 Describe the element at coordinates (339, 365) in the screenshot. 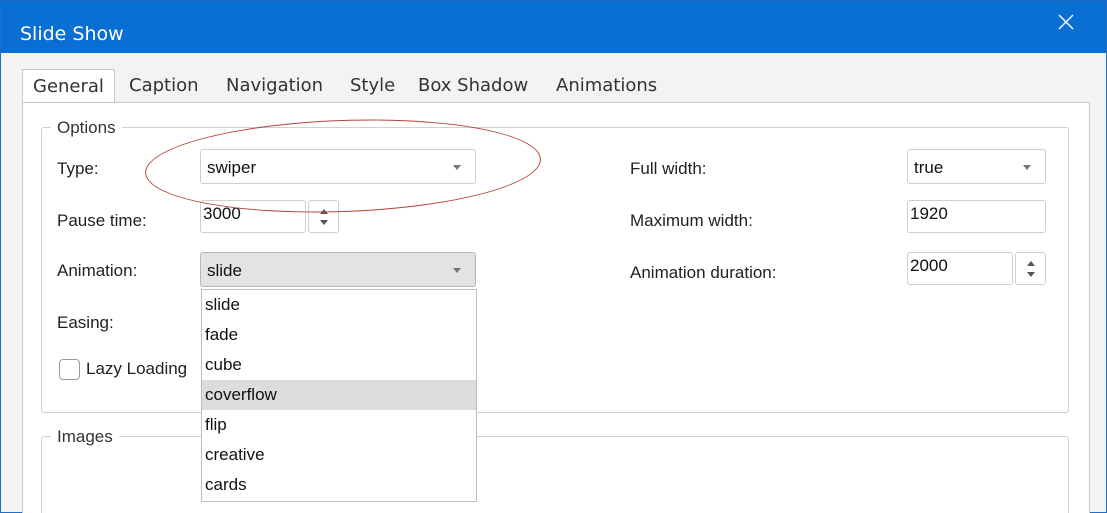

I see `dropdown-option-cube: cube` at that location.